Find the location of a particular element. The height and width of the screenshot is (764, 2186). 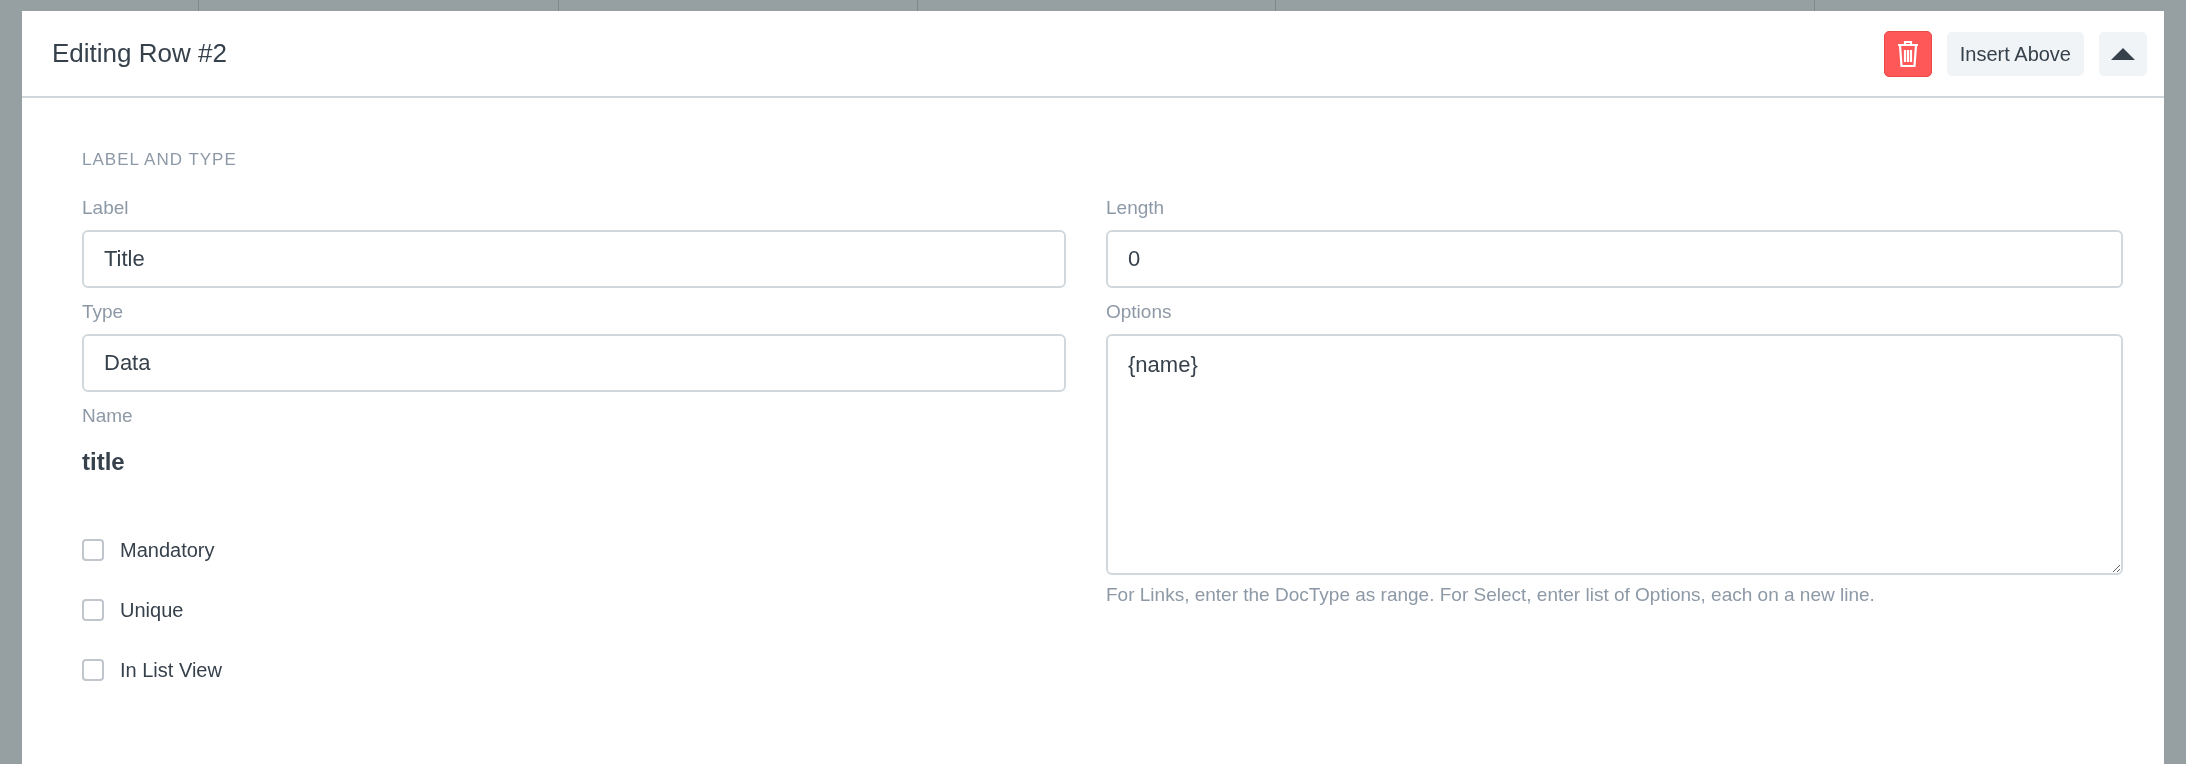

collapse-button is located at coordinates (2123, 53).